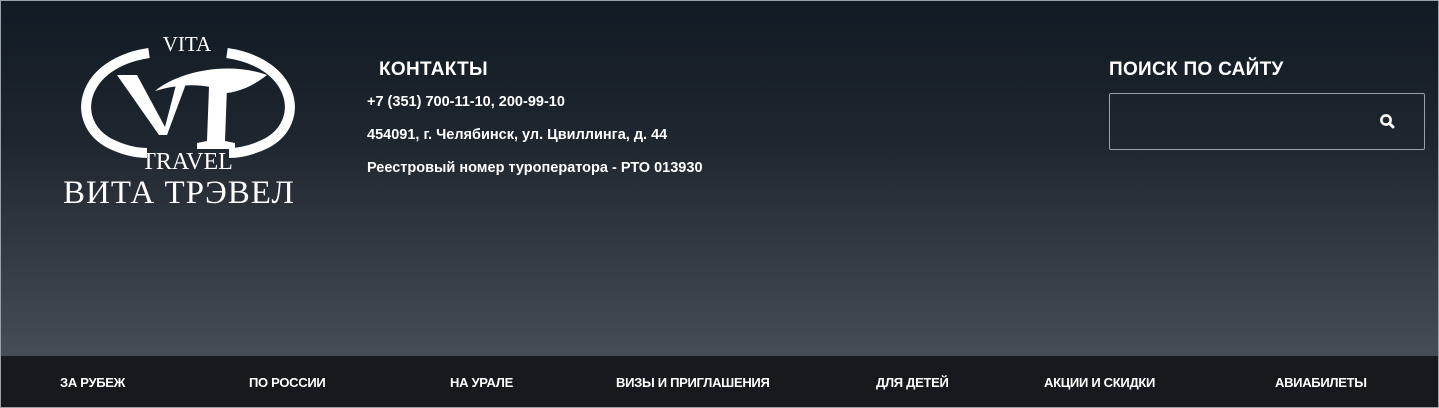  I want to click on logo-vita-text: VITA, so click(187, 44).